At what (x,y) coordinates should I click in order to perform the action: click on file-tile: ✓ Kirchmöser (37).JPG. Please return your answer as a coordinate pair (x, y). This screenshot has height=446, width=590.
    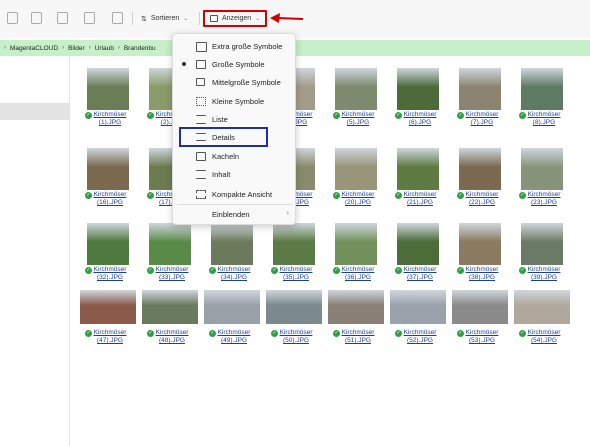
    Looking at the image, I should click on (418, 254).